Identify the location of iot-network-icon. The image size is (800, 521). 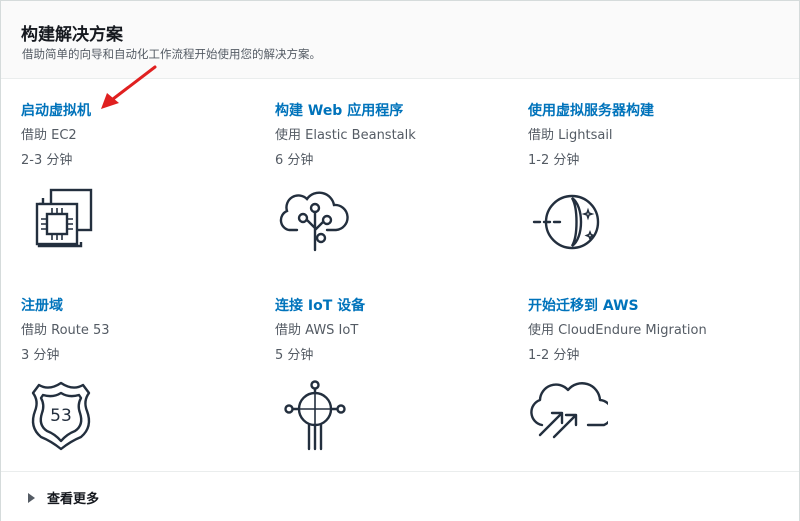
(315, 415).